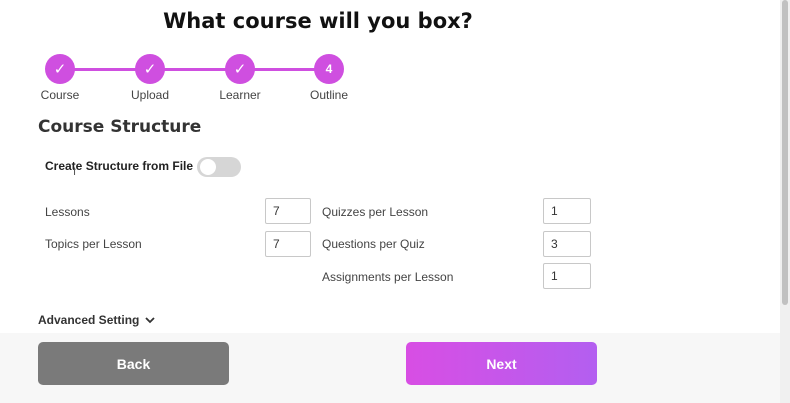 This screenshot has height=403, width=790. What do you see at coordinates (120, 127) in the screenshot?
I see `section-title: Course Structure` at bounding box center [120, 127].